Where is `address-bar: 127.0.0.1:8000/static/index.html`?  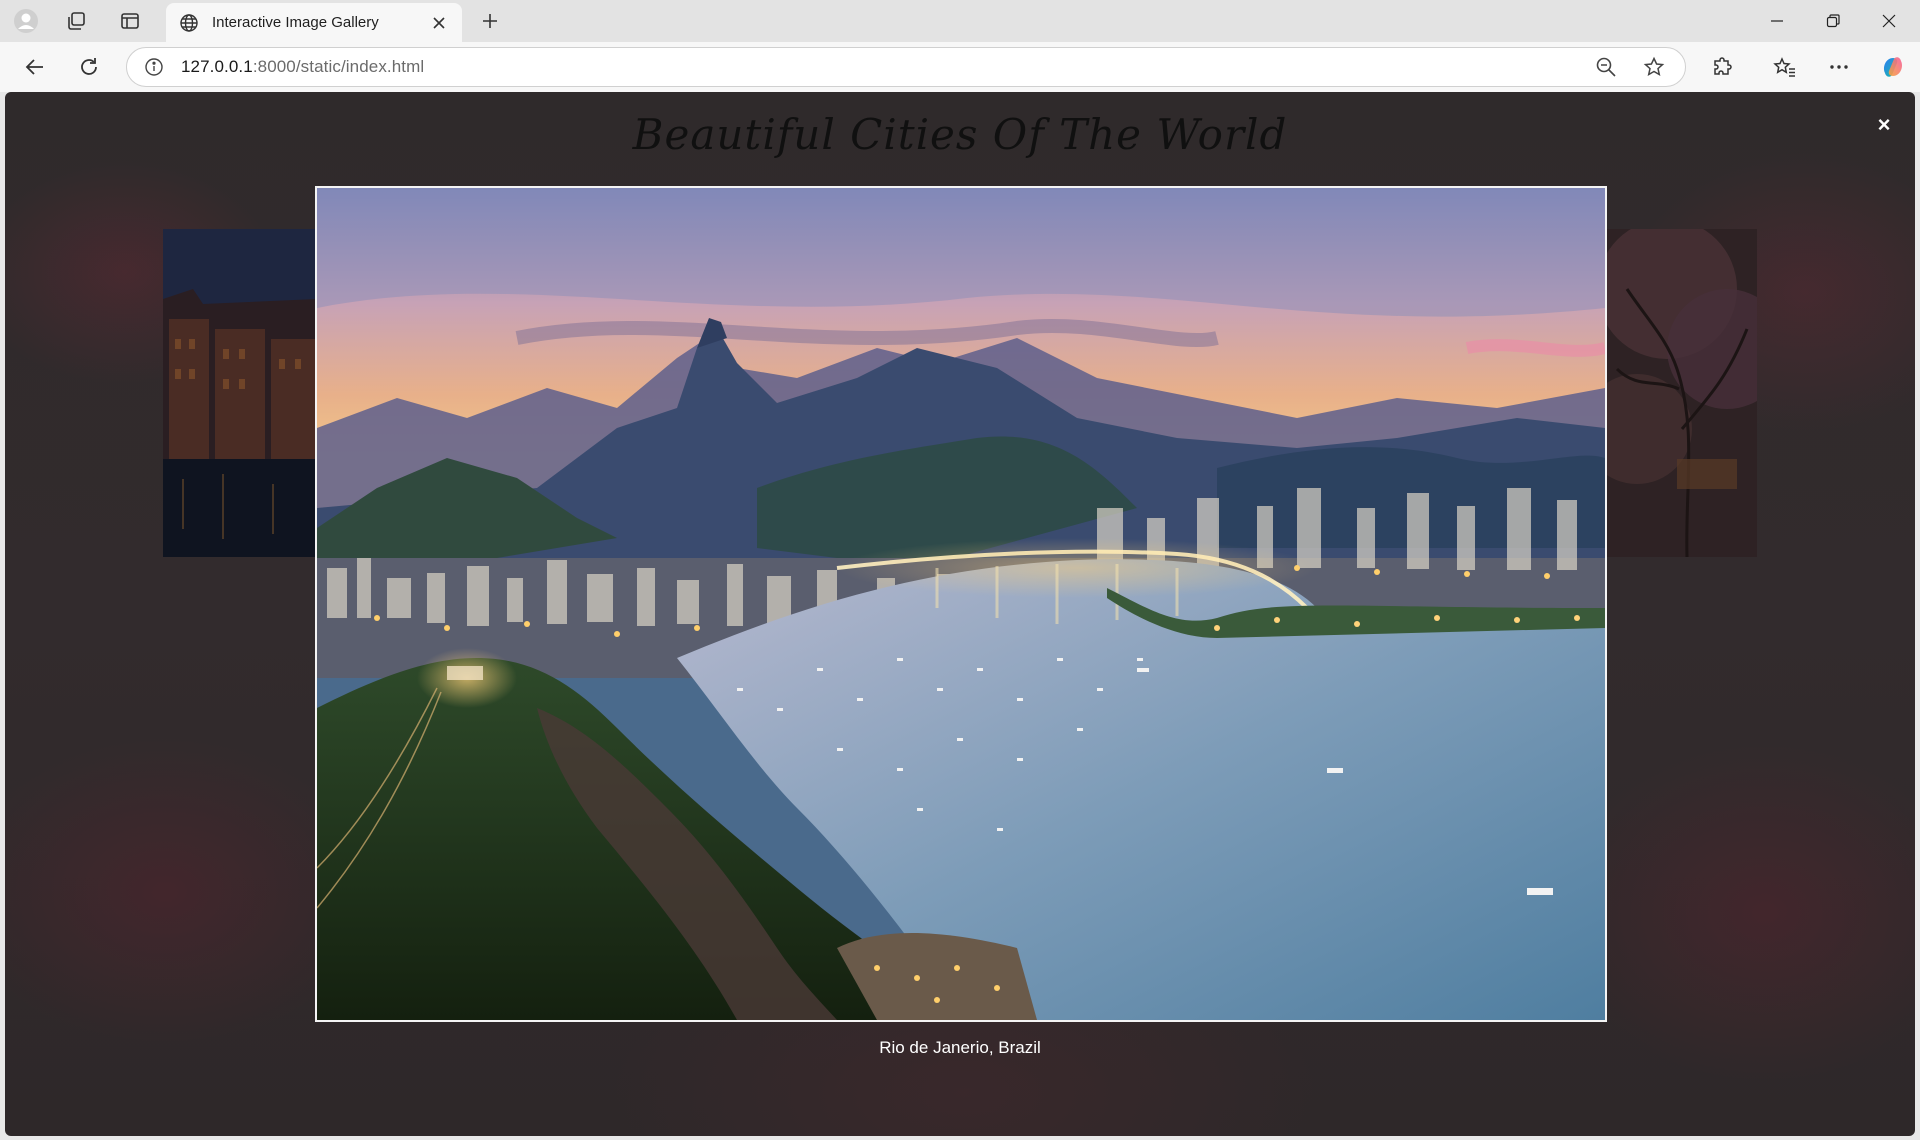
address-bar: 127.0.0.1:8000/static/index.html is located at coordinates (906, 67).